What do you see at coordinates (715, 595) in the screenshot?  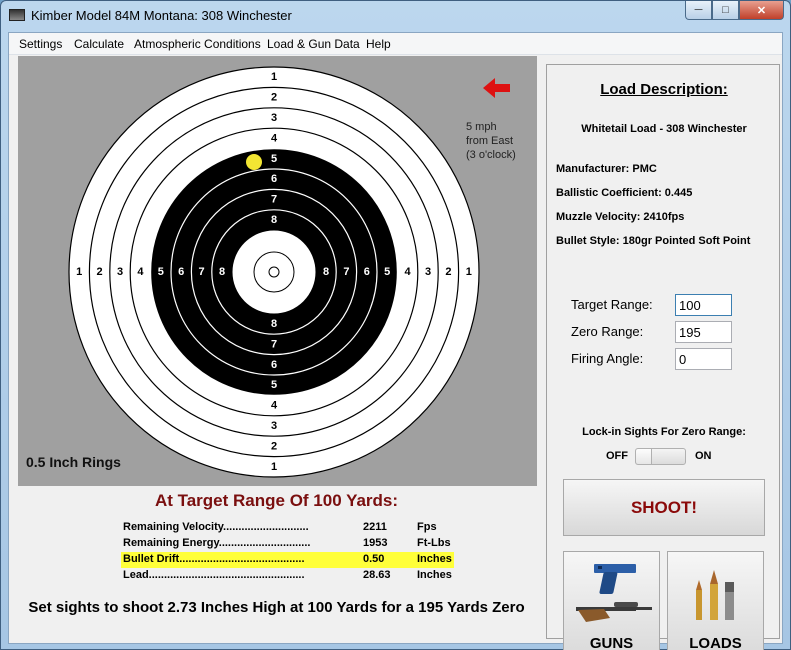 I see `ammunition-icon` at bounding box center [715, 595].